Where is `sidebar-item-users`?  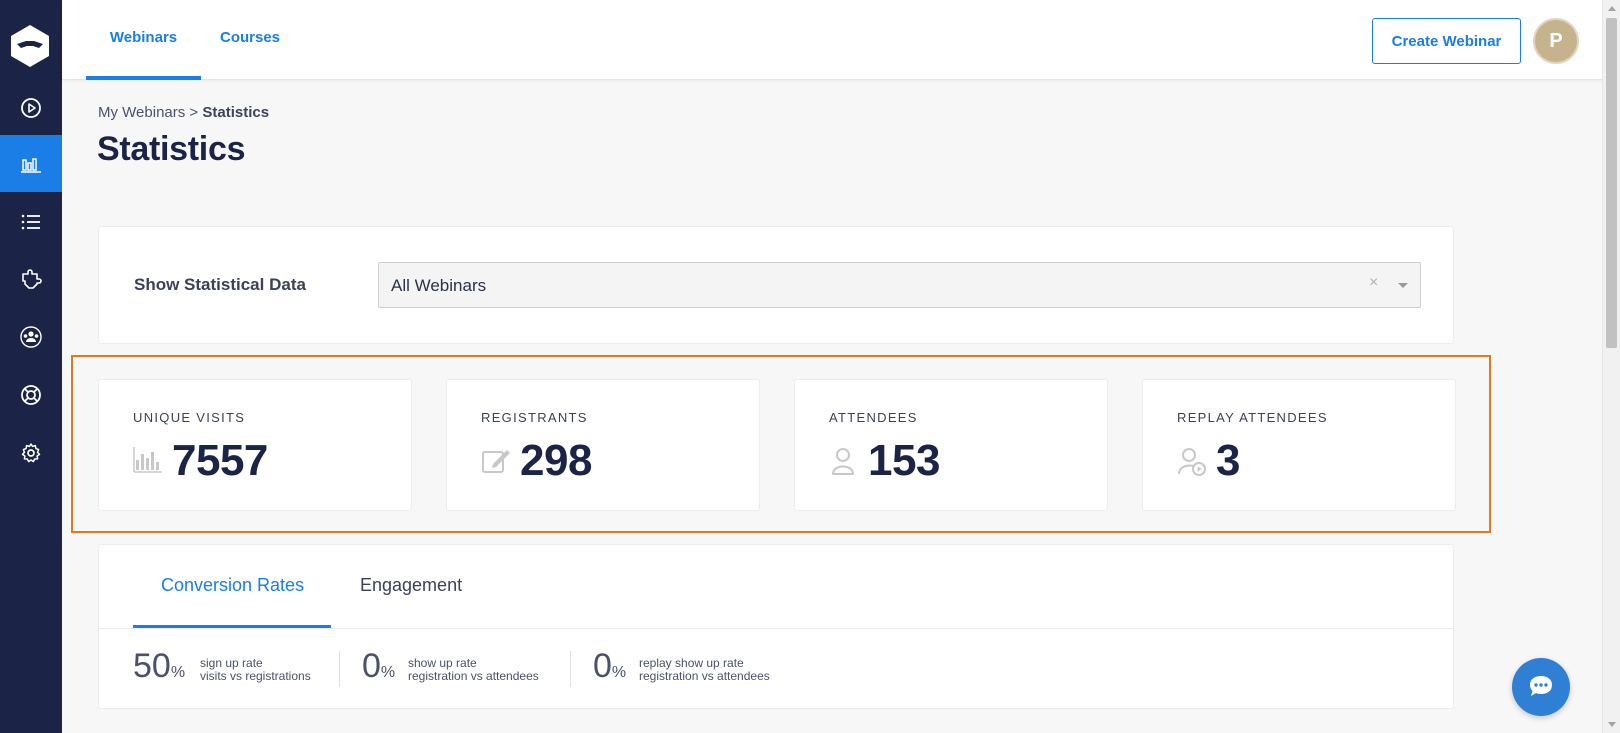 sidebar-item-users is located at coordinates (31, 336).